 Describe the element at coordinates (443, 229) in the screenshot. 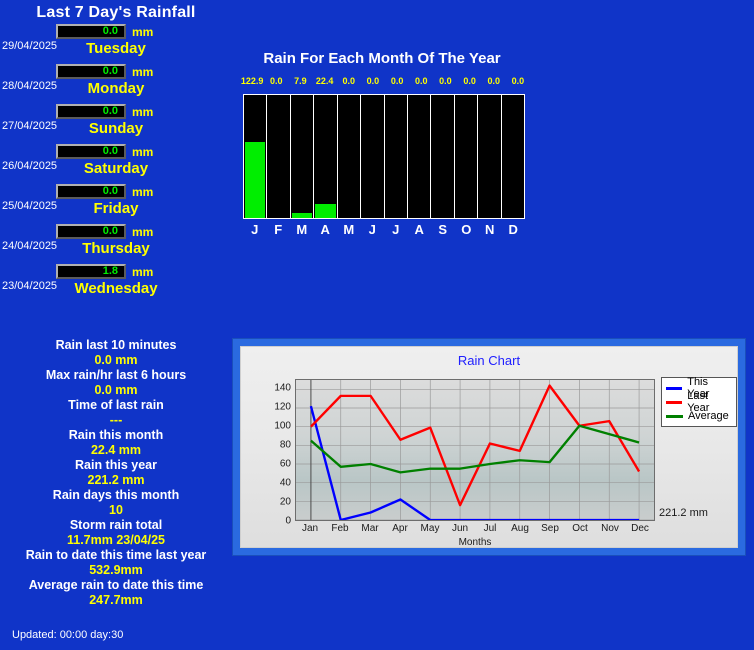

I see `monthly-axis-label: S` at that location.